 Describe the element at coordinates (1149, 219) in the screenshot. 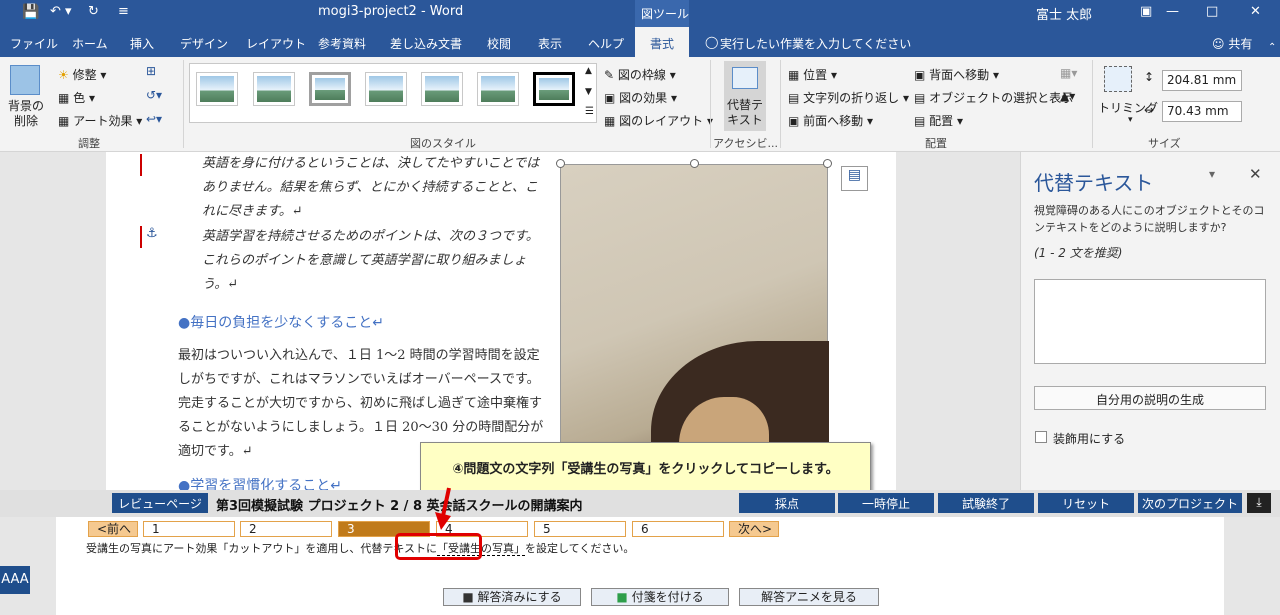

I see `pane-description: 視覚障碍のある人にこのオブジェクトとそのコンテキストをどのように説明しますか?` at that location.